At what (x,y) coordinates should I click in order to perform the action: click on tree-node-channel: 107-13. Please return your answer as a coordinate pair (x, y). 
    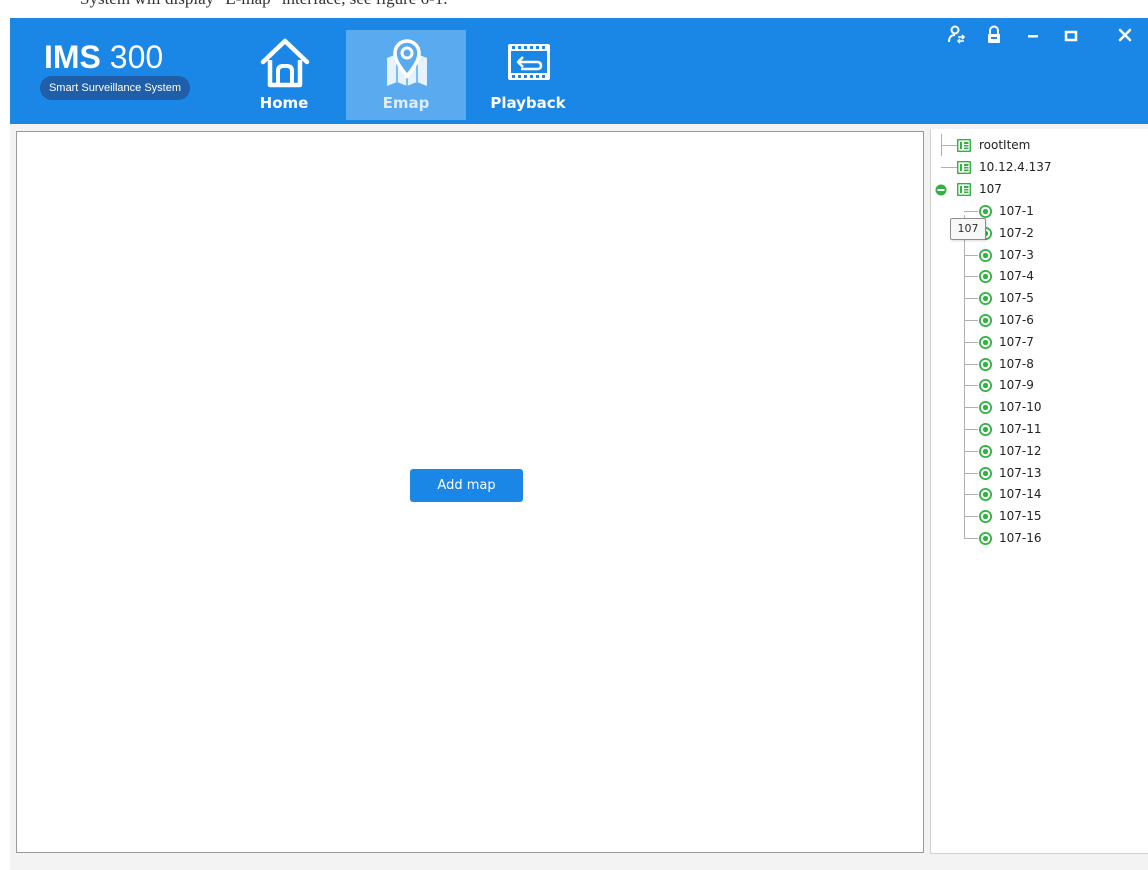
    Looking at the image, I should click on (1039, 473).